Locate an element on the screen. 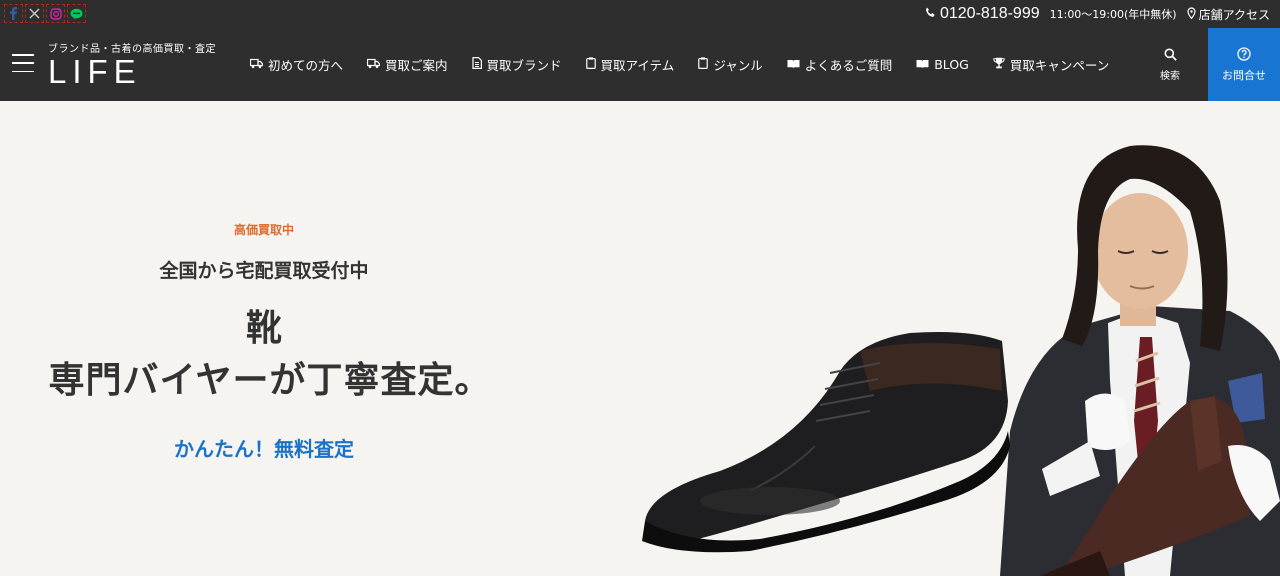  nav-label: よくあるご質問 is located at coordinates (848, 65).